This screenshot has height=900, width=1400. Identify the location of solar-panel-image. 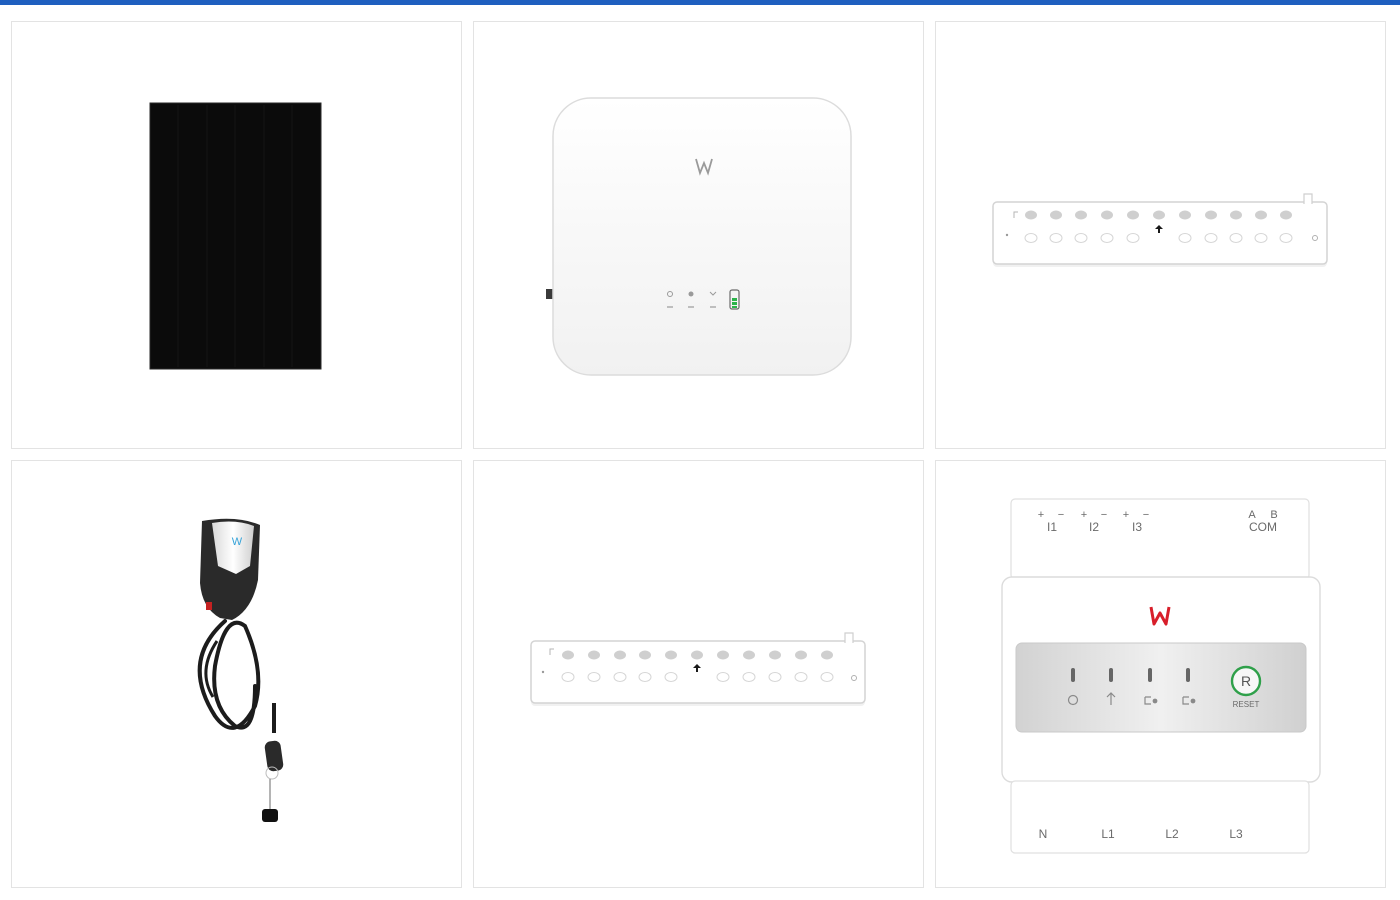
(235, 236).